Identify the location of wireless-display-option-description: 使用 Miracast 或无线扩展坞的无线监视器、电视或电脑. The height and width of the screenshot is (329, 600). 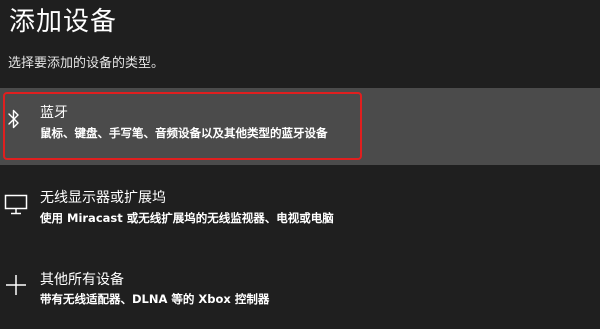
(187, 218).